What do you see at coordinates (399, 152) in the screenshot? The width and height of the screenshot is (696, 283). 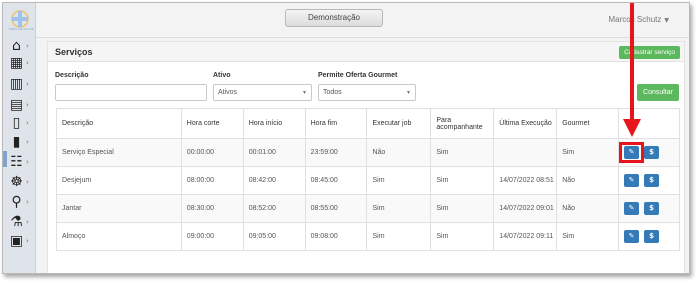 I see `cell-executar-job: Não` at bounding box center [399, 152].